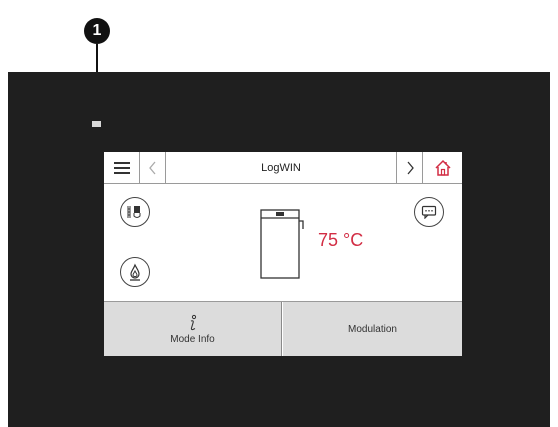  I want to click on info-icon, so click(193, 322).